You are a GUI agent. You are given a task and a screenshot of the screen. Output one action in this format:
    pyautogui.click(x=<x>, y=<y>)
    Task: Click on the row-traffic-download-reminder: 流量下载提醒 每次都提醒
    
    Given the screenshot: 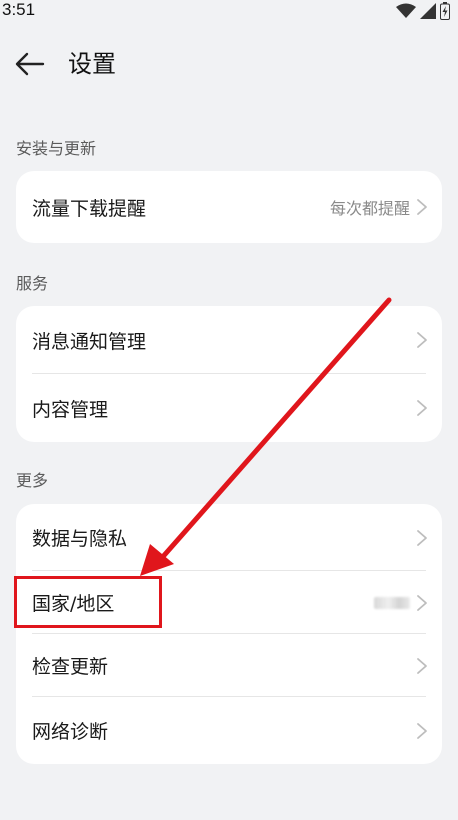 What is the action you would take?
    pyautogui.click(x=229, y=207)
    